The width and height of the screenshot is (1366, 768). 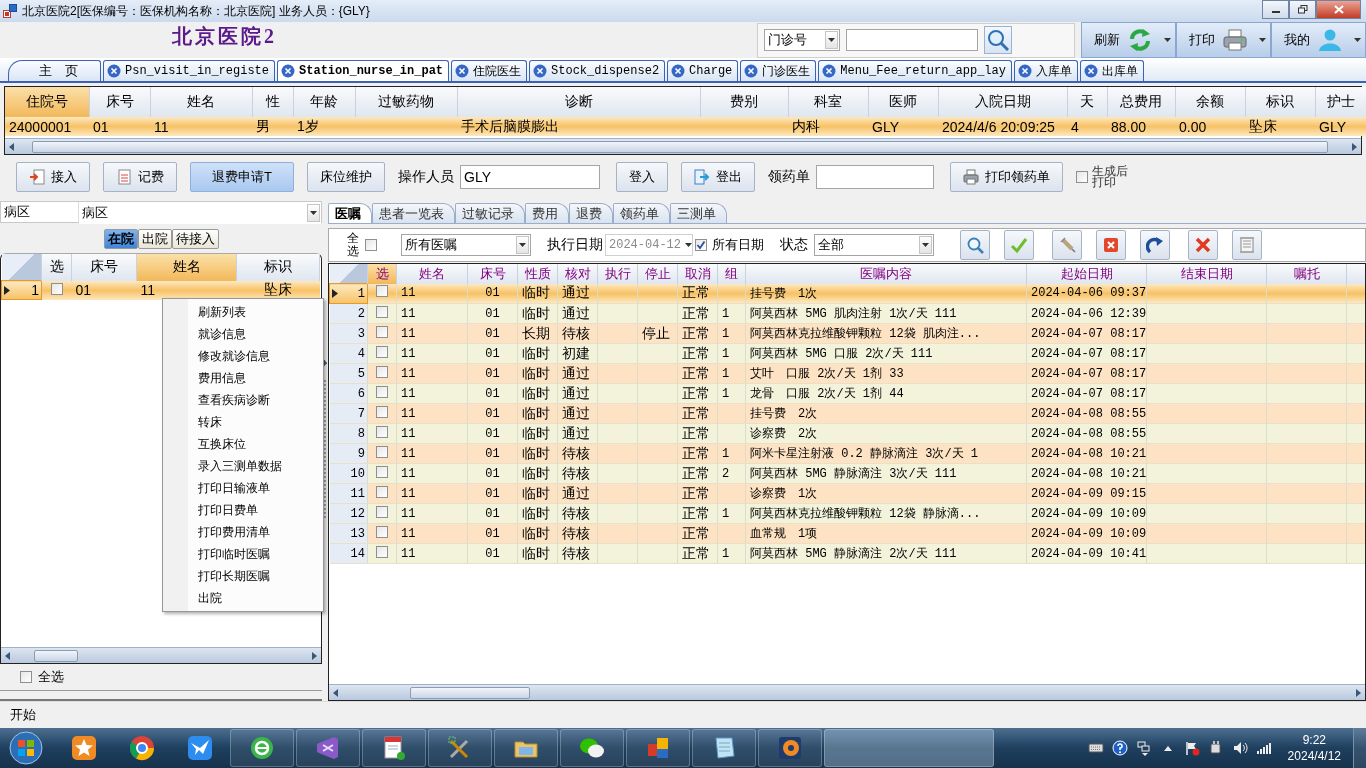 I want to click on document-tab: 出库单, so click(x=1111, y=70).